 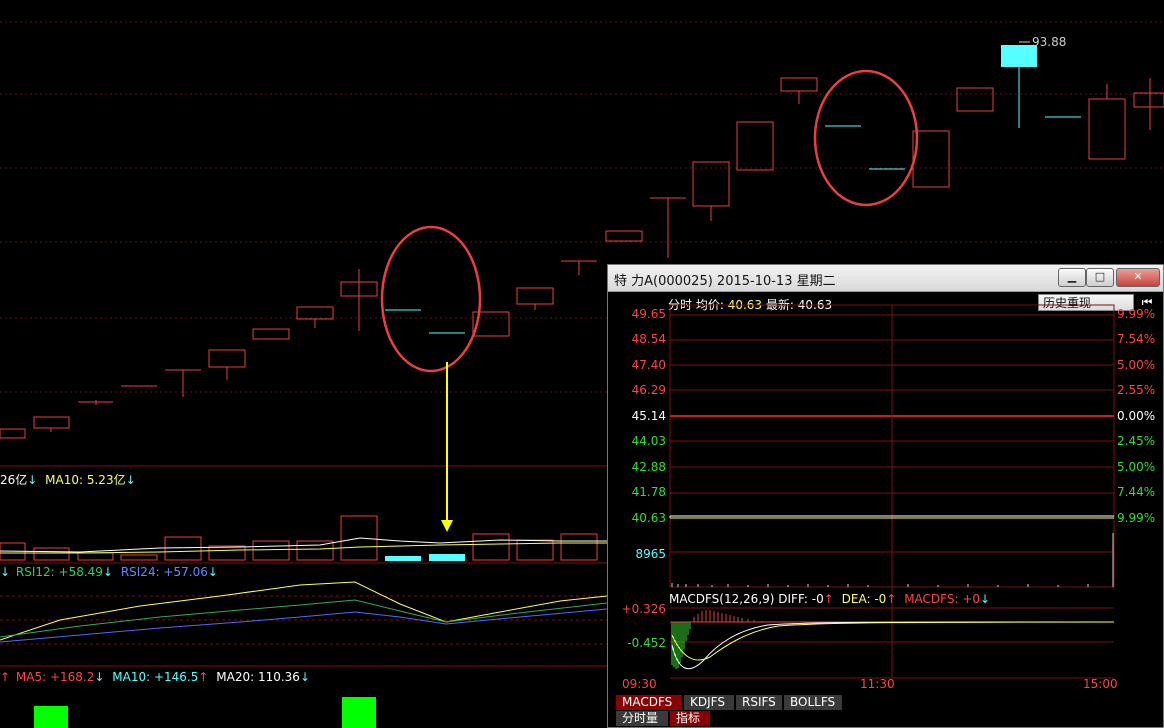 What do you see at coordinates (801, 599) in the screenshot?
I see `macd-diff: DIFF: -0` at bounding box center [801, 599].